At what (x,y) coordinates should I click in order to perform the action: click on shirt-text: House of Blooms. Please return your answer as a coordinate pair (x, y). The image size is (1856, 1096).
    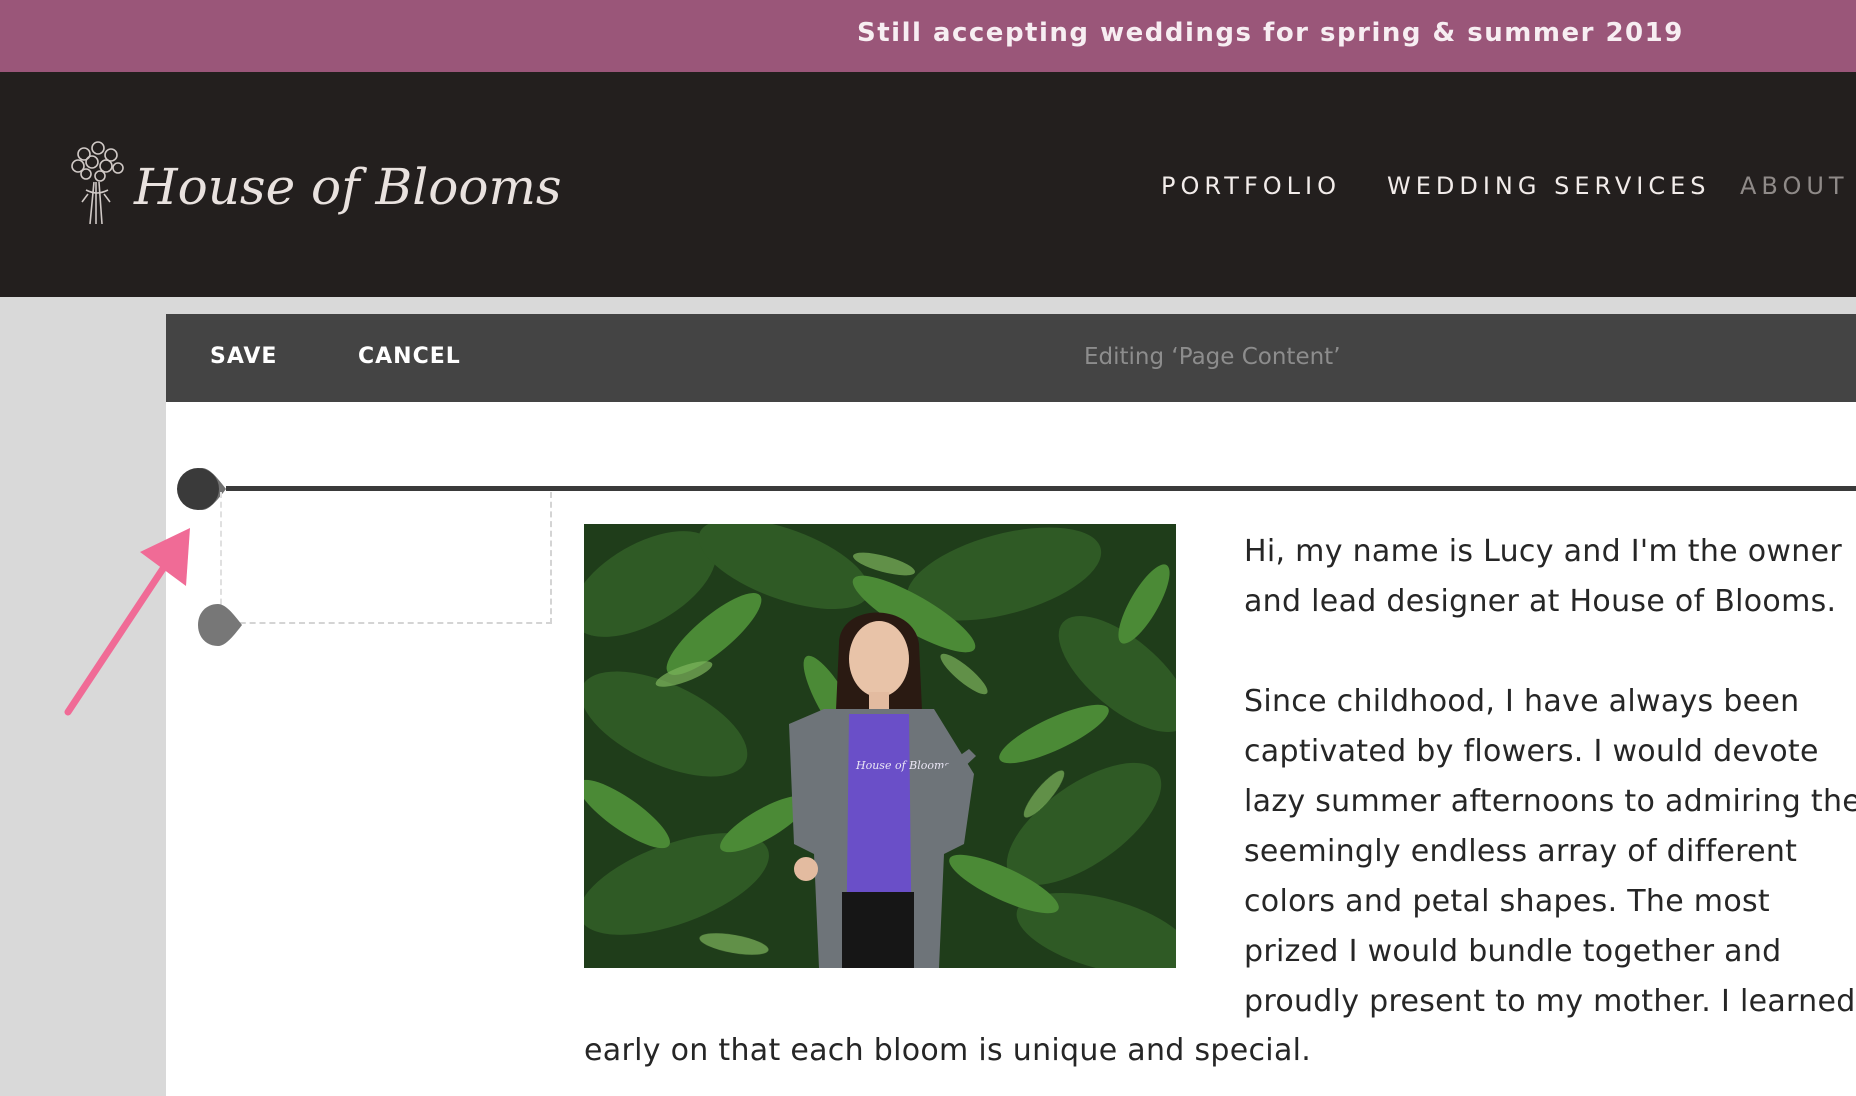
    Looking at the image, I should click on (902, 765).